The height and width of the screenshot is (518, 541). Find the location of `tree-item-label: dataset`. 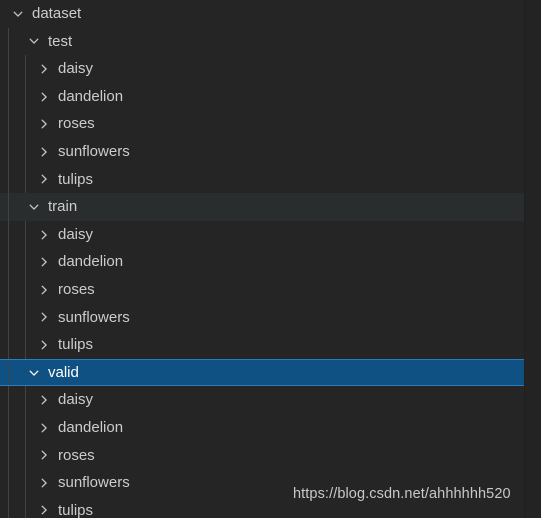

tree-item-label: dataset is located at coordinates (57, 13).